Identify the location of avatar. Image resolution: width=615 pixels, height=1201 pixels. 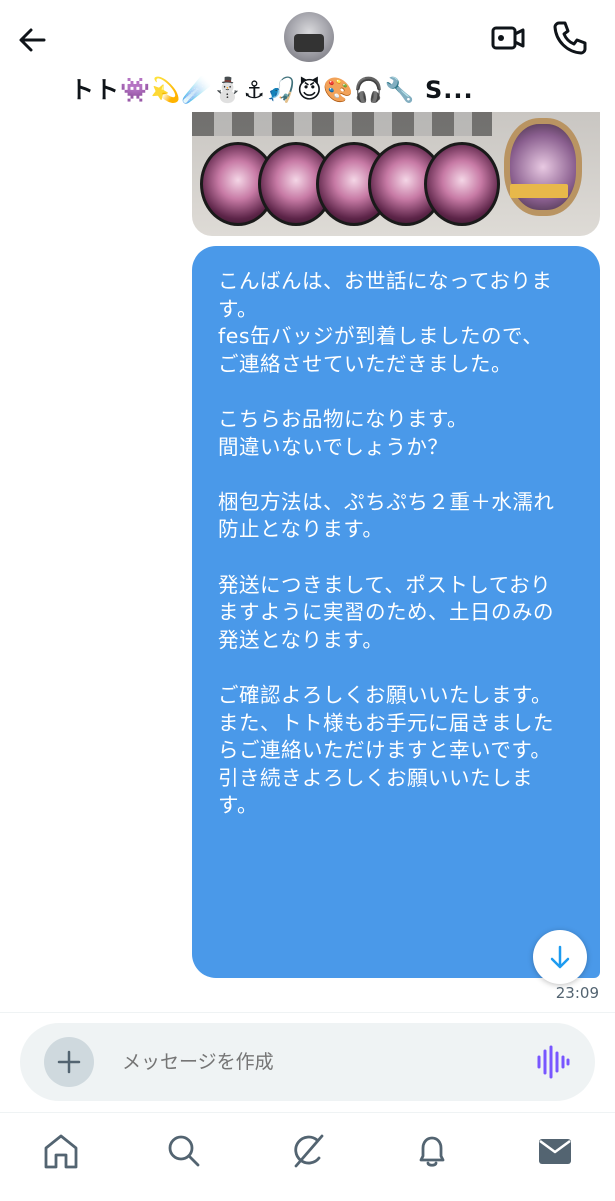
(309, 37).